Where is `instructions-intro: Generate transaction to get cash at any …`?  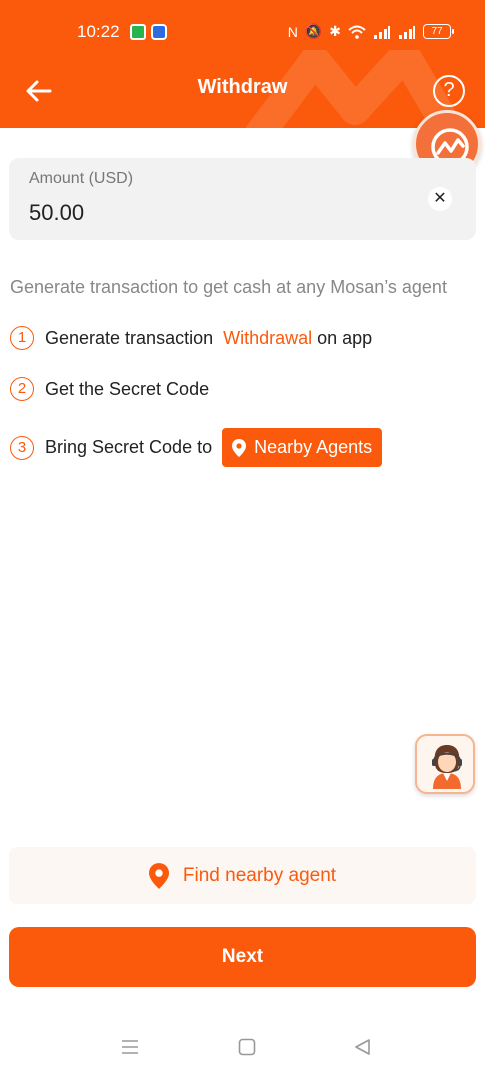
instructions-intro: Generate transaction to get cash at any … is located at coordinates (228, 287).